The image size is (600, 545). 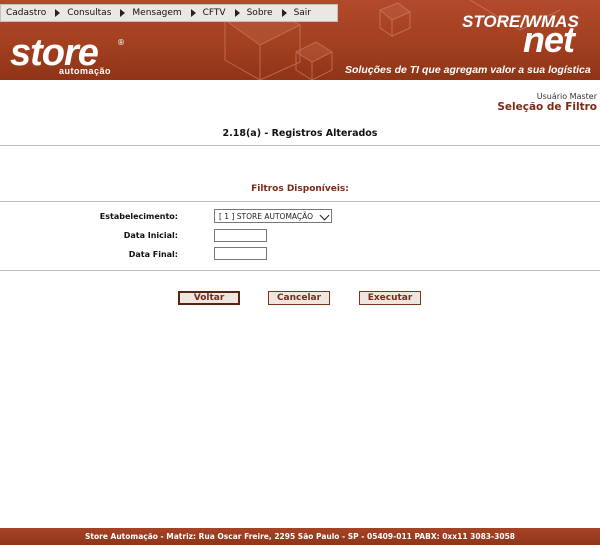 I want to click on menu-item-label: Mensagem, so click(x=157, y=13).